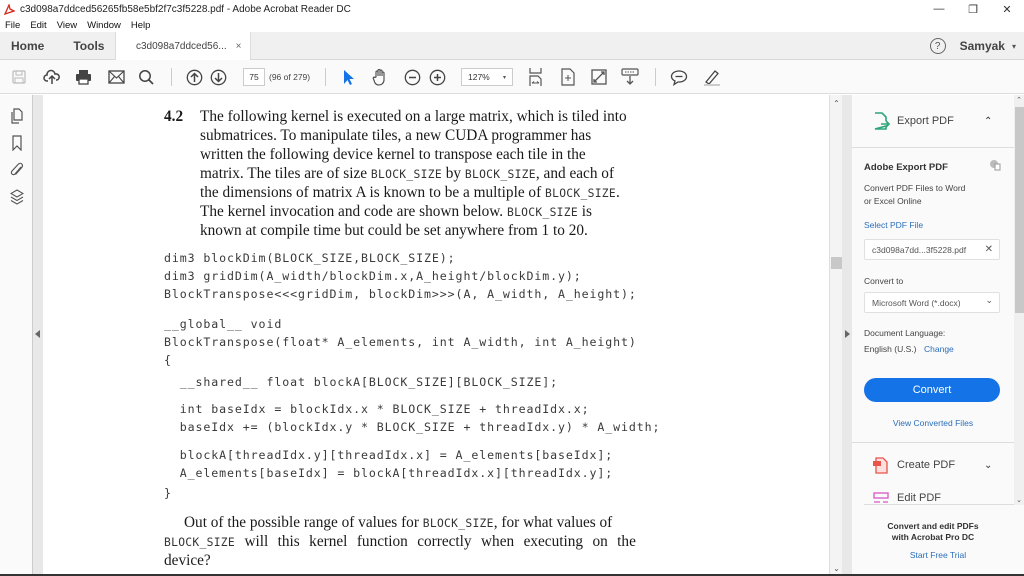 This screenshot has height=576, width=1024. What do you see at coordinates (146, 77) in the screenshot?
I see `search-icon` at bounding box center [146, 77].